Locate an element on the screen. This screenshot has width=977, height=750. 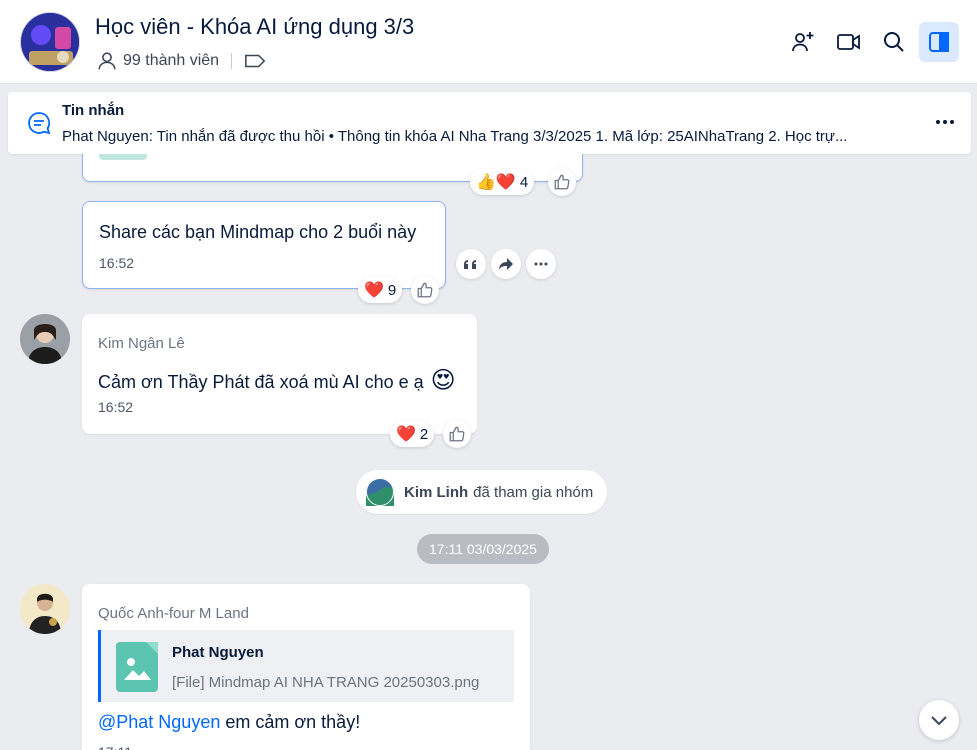
message-text: Cảm ơn Thầy Phát đã xoá mù AI cho e ạ 😍 is located at coordinates (277, 380).